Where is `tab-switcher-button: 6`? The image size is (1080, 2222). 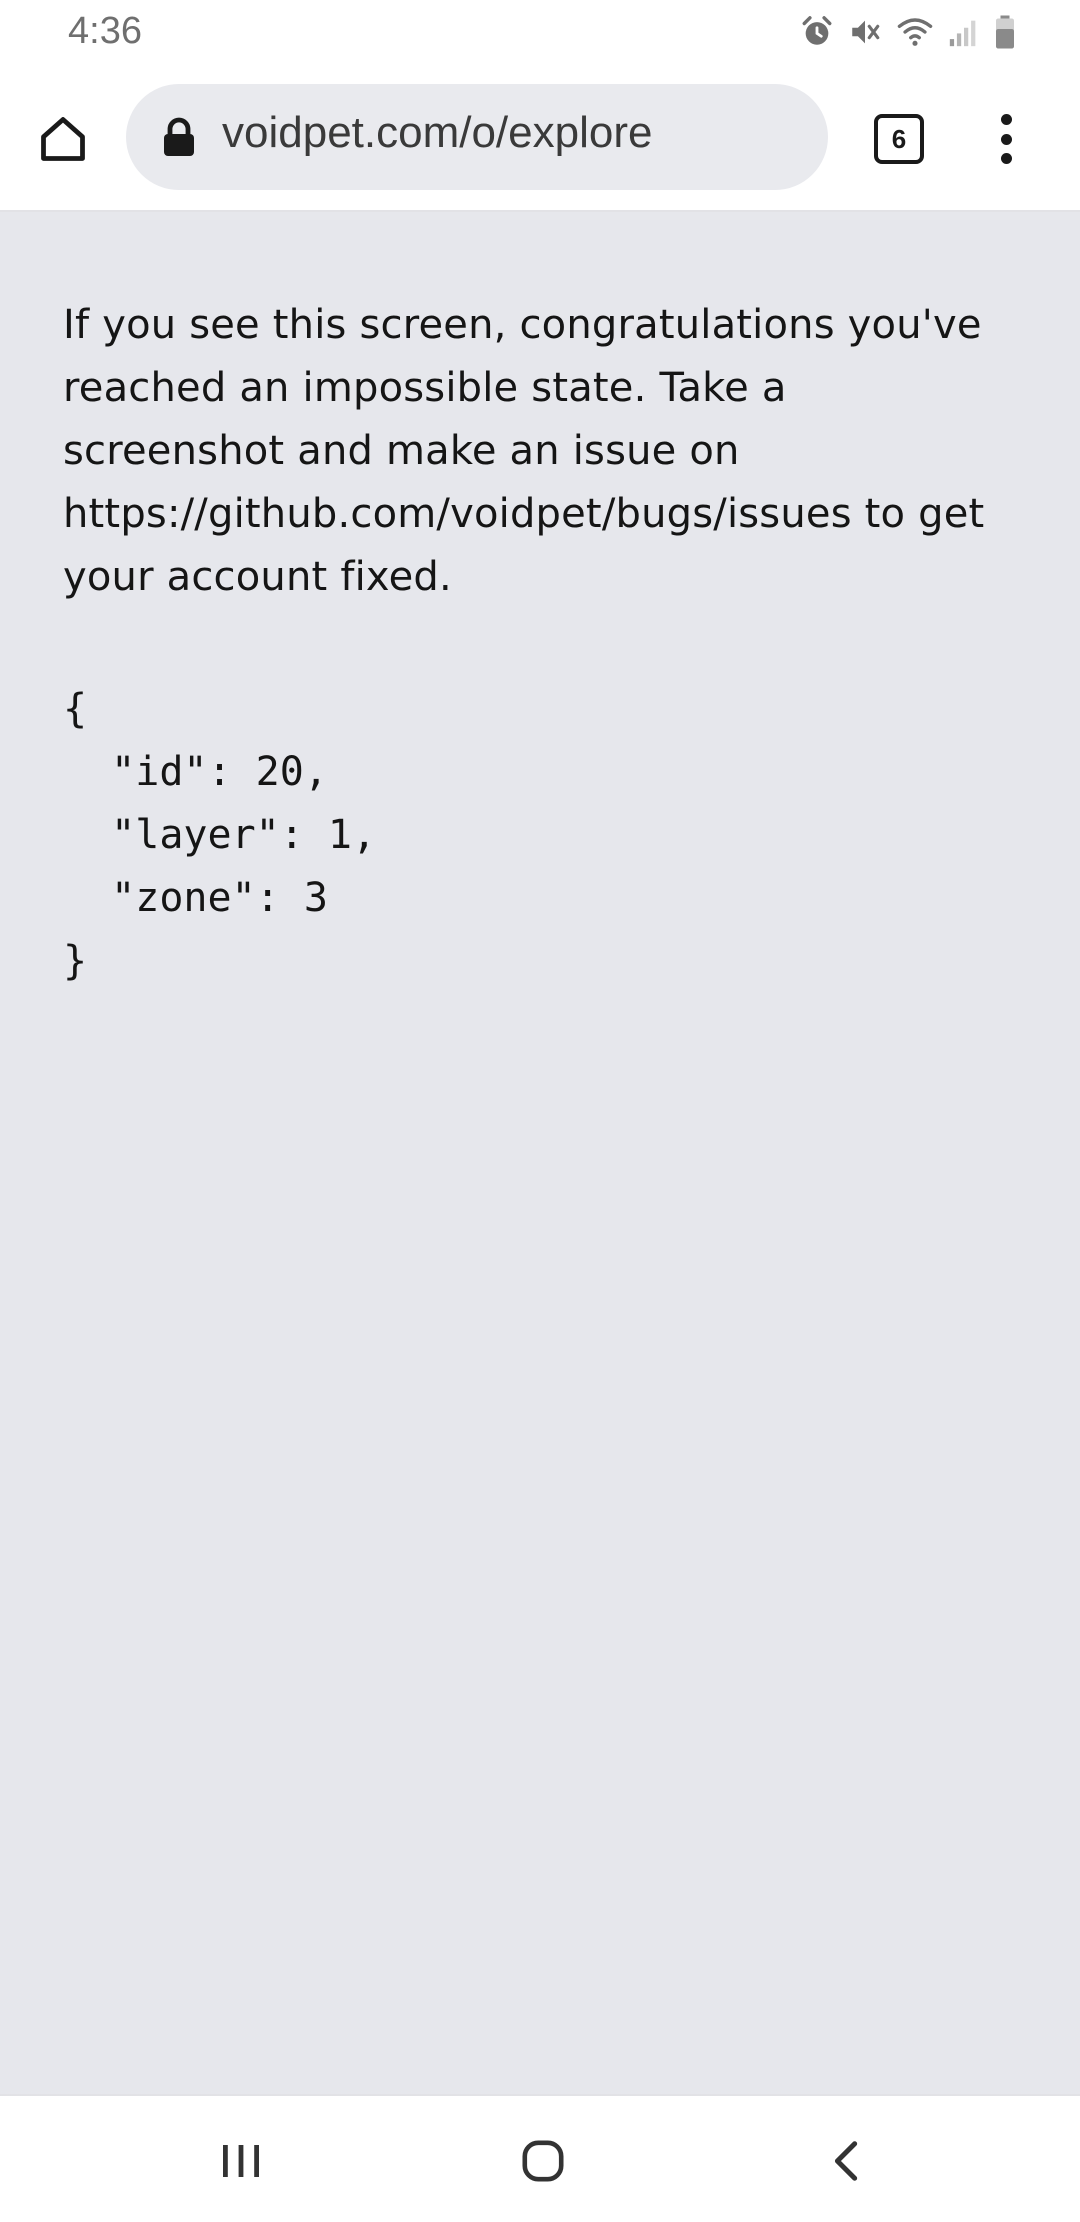
tab-switcher-button: 6 is located at coordinates (899, 139).